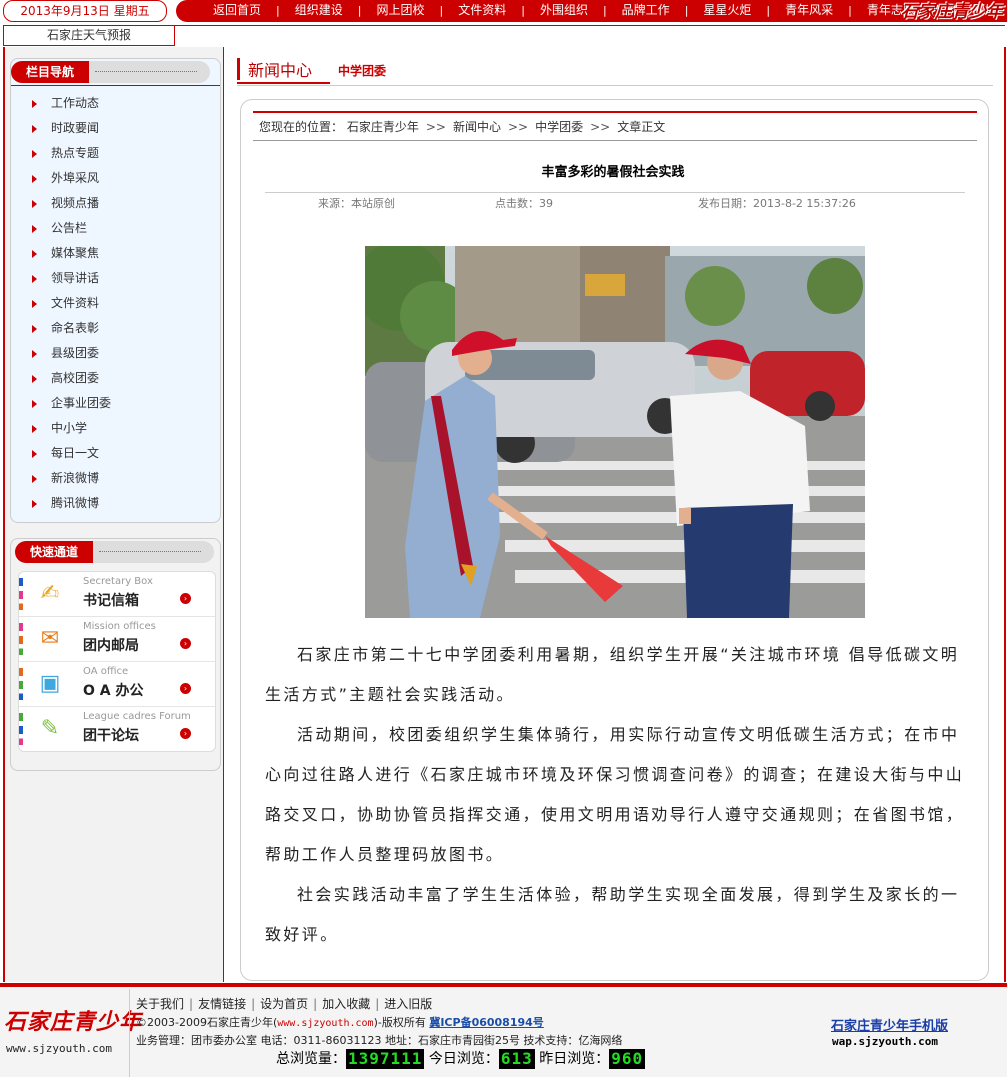 The width and height of the screenshot is (1007, 1077). I want to click on nav-item: 星星火炬, so click(727, 10).